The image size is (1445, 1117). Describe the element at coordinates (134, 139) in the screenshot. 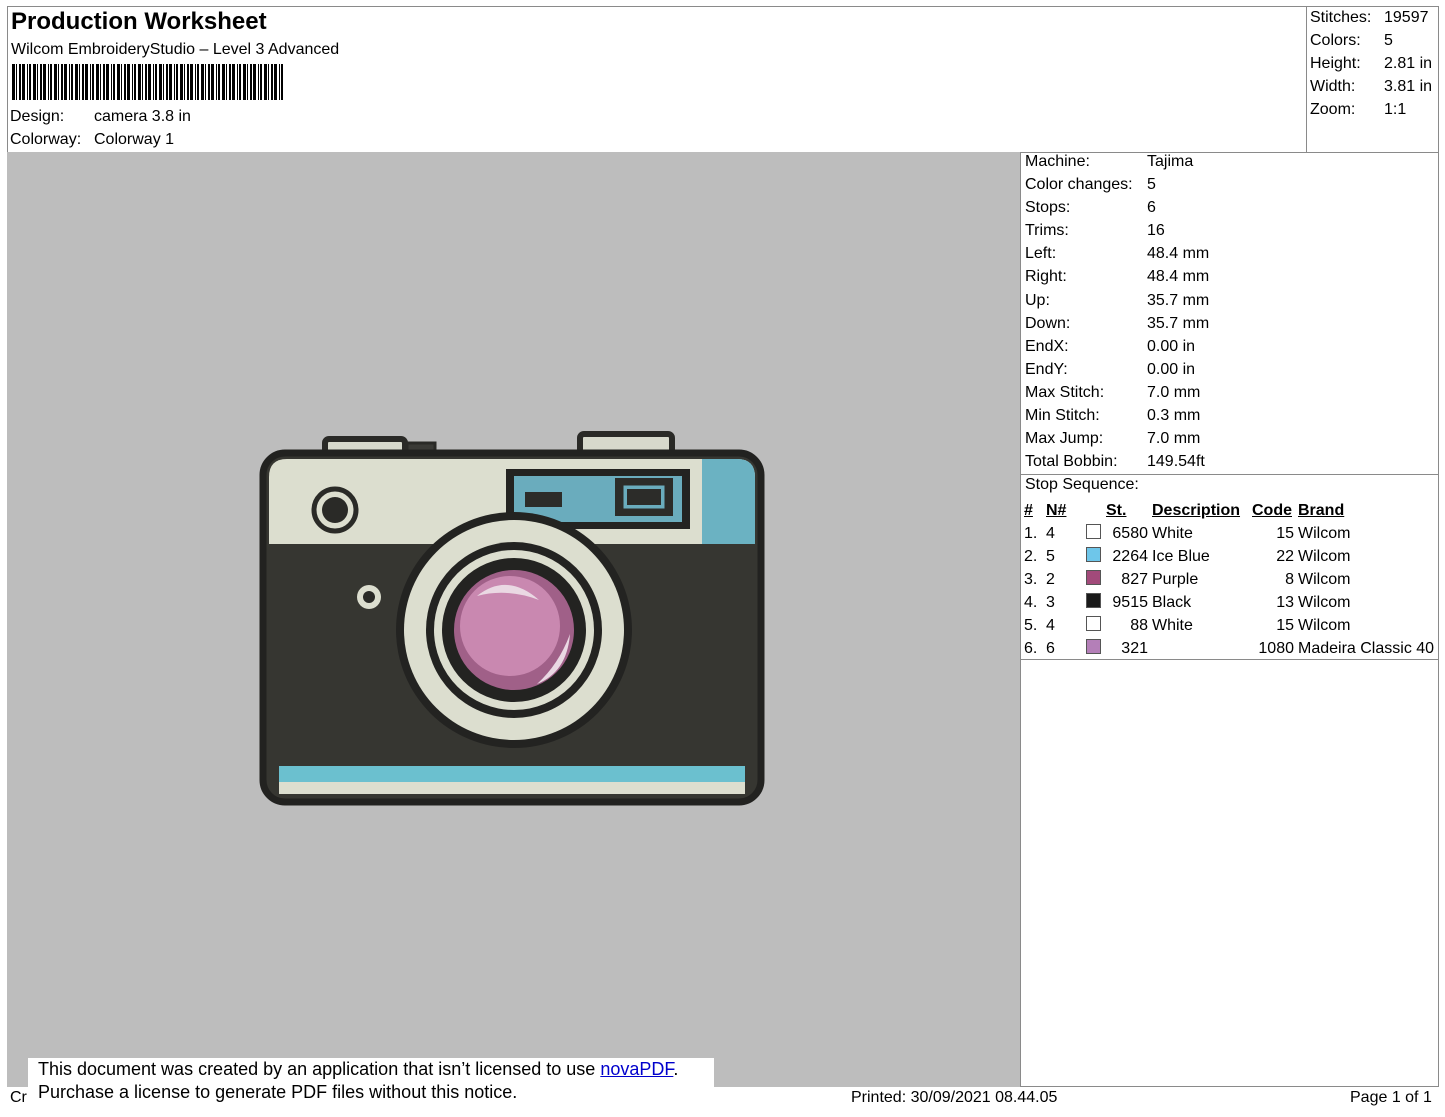

I see `colorway-value: Colorway 1` at that location.